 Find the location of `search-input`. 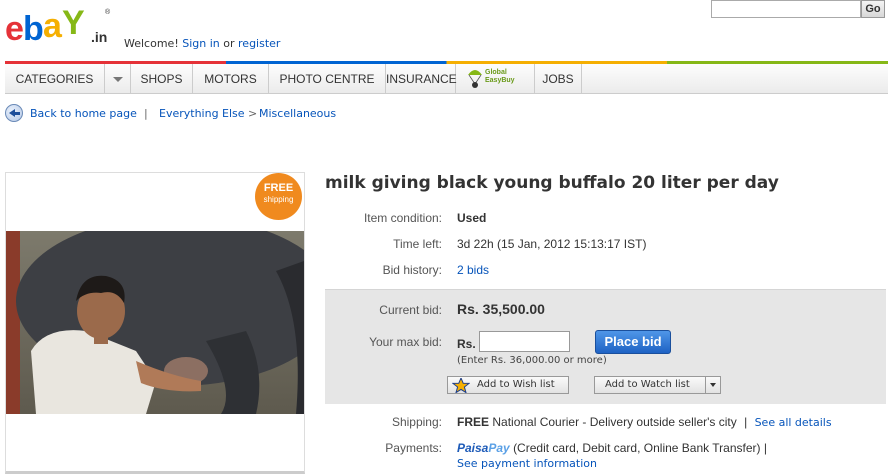

search-input is located at coordinates (786, 9).